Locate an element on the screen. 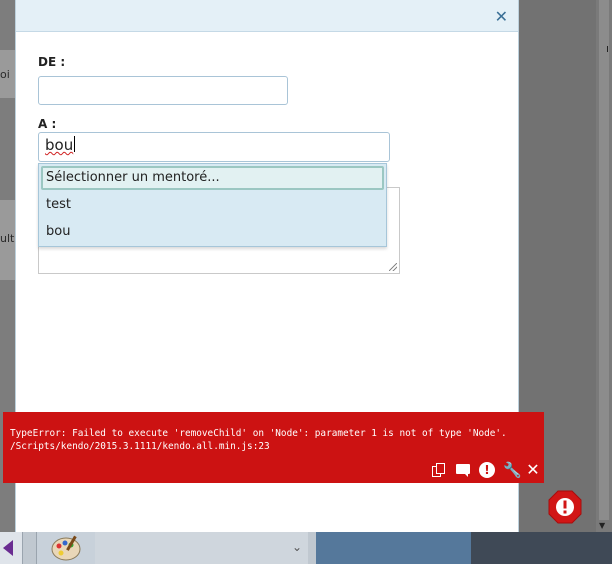 This screenshot has width=612, height=564. copy-icon-front is located at coordinates (440, 468).